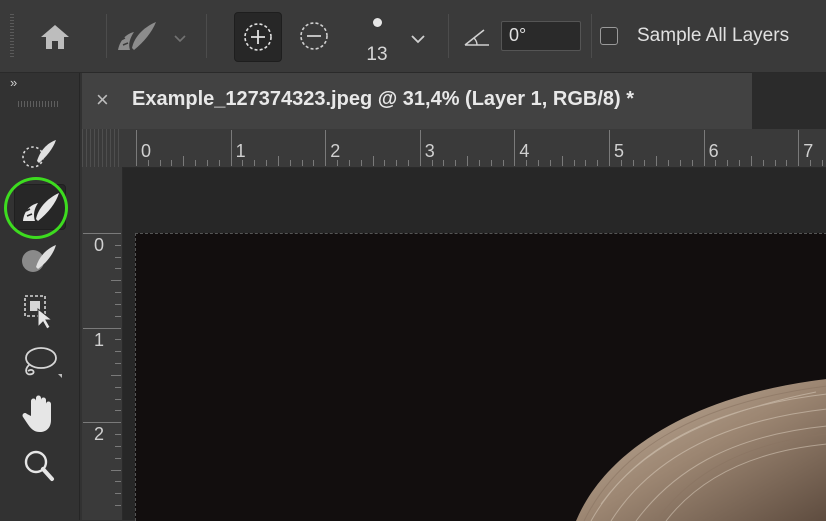  Describe the element at coordinates (102, 148) in the screenshot. I see `ruler-corner` at that location.